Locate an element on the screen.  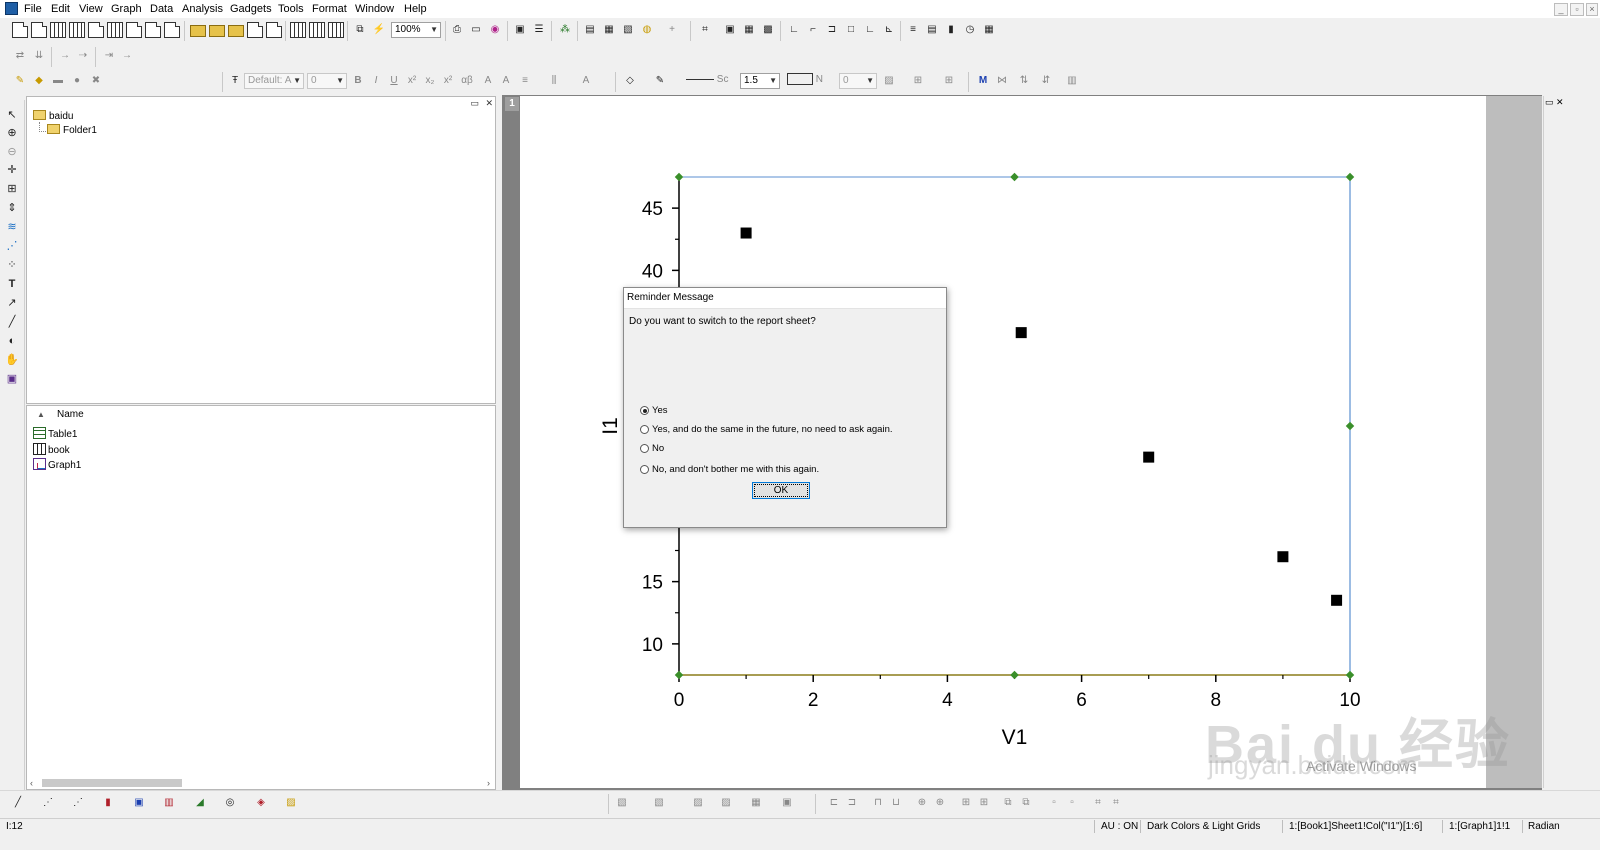
list-item: Graph1 is located at coordinates (57, 464).